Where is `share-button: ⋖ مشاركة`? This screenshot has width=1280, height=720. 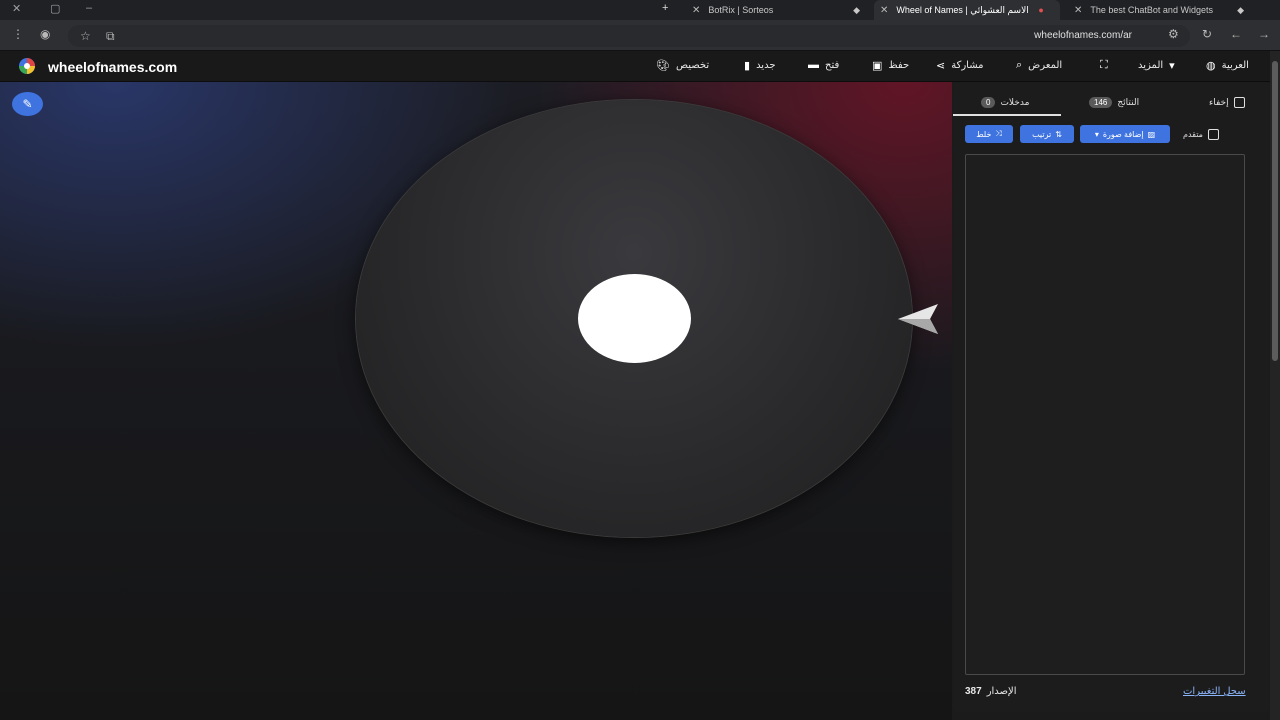 share-button: ⋖ مشاركة is located at coordinates (960, 65).